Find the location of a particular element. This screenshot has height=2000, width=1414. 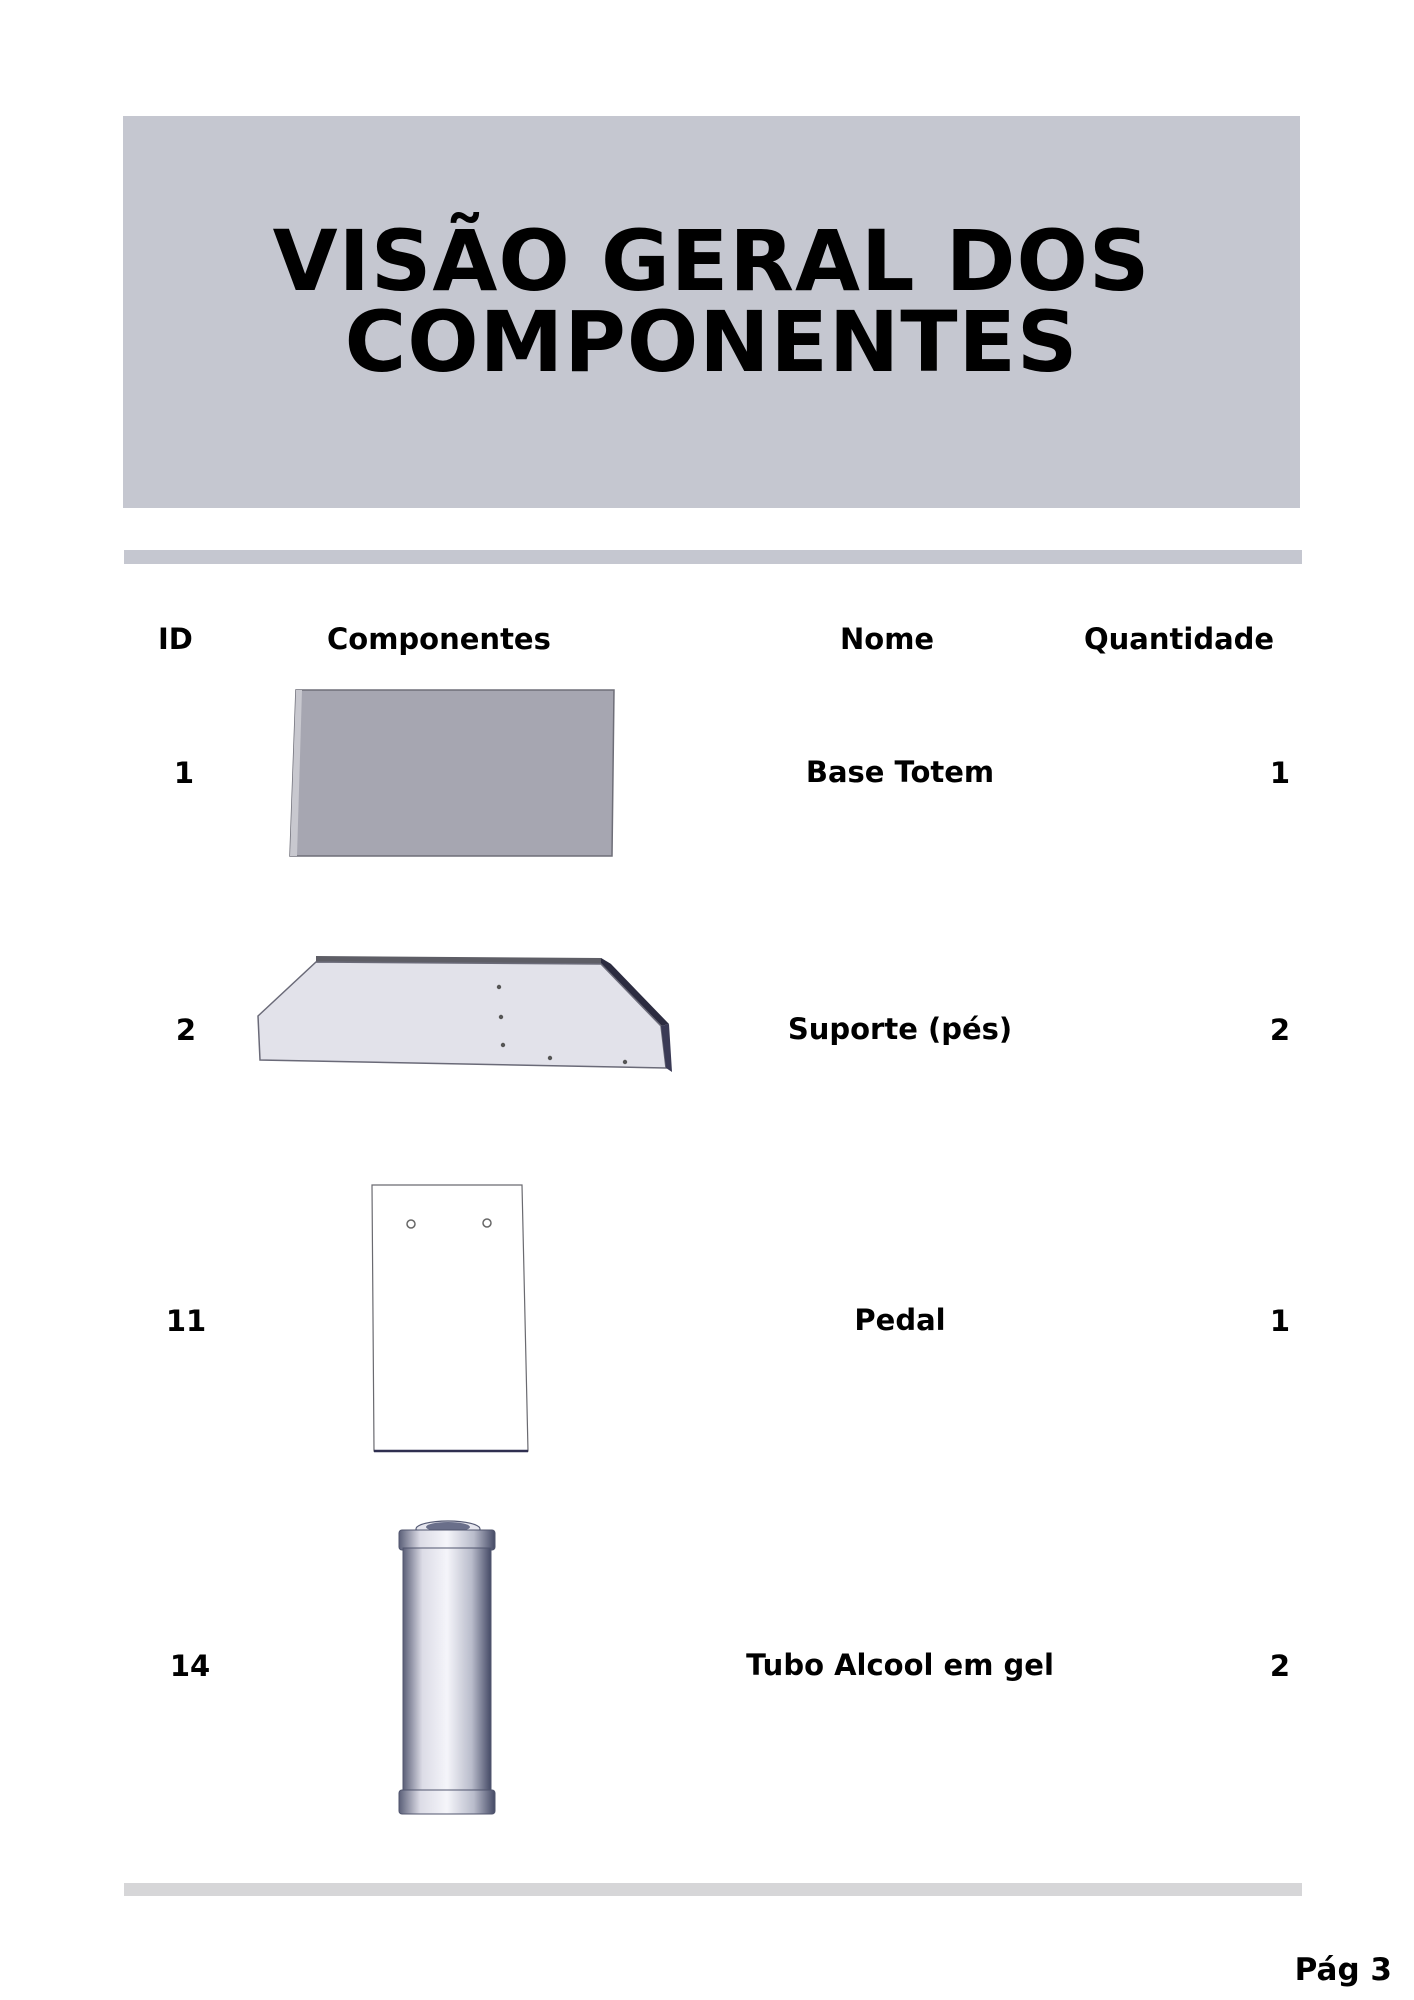

column-header-quantidade: Quantidade is located at coordinates (1179, 639).